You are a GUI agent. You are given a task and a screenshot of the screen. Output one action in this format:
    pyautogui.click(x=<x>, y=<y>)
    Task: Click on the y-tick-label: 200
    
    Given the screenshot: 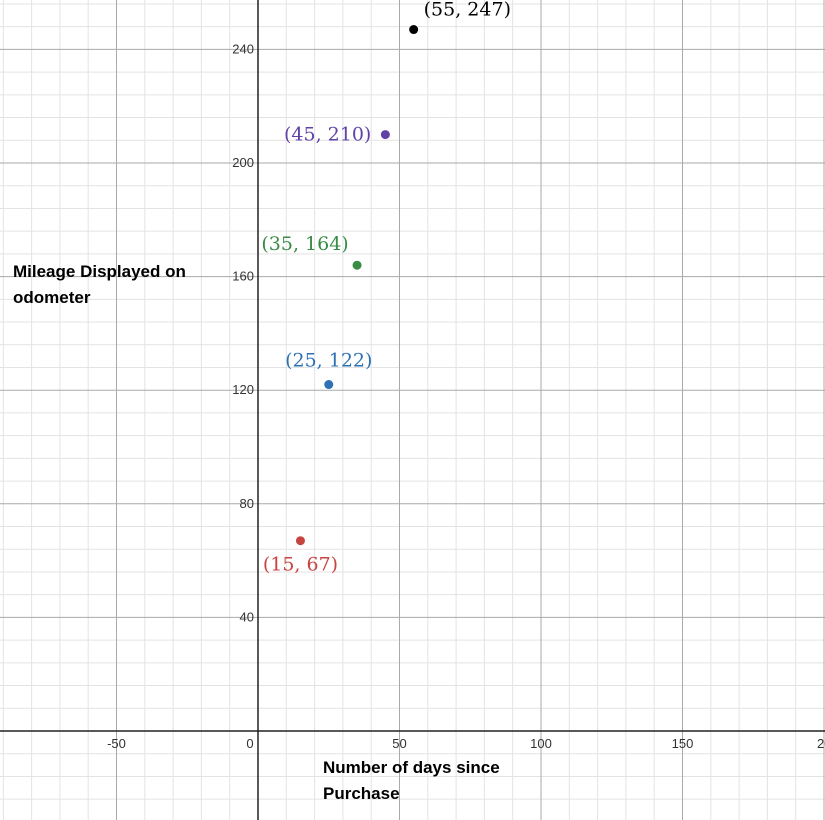 What is the action you would take?
    pyautogui.click(x=243, y=162)
    